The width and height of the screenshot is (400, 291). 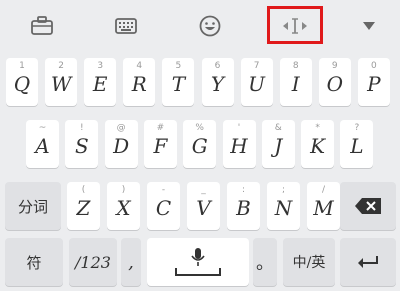 I want to click on enter-icon, so click(x=368, y=262).